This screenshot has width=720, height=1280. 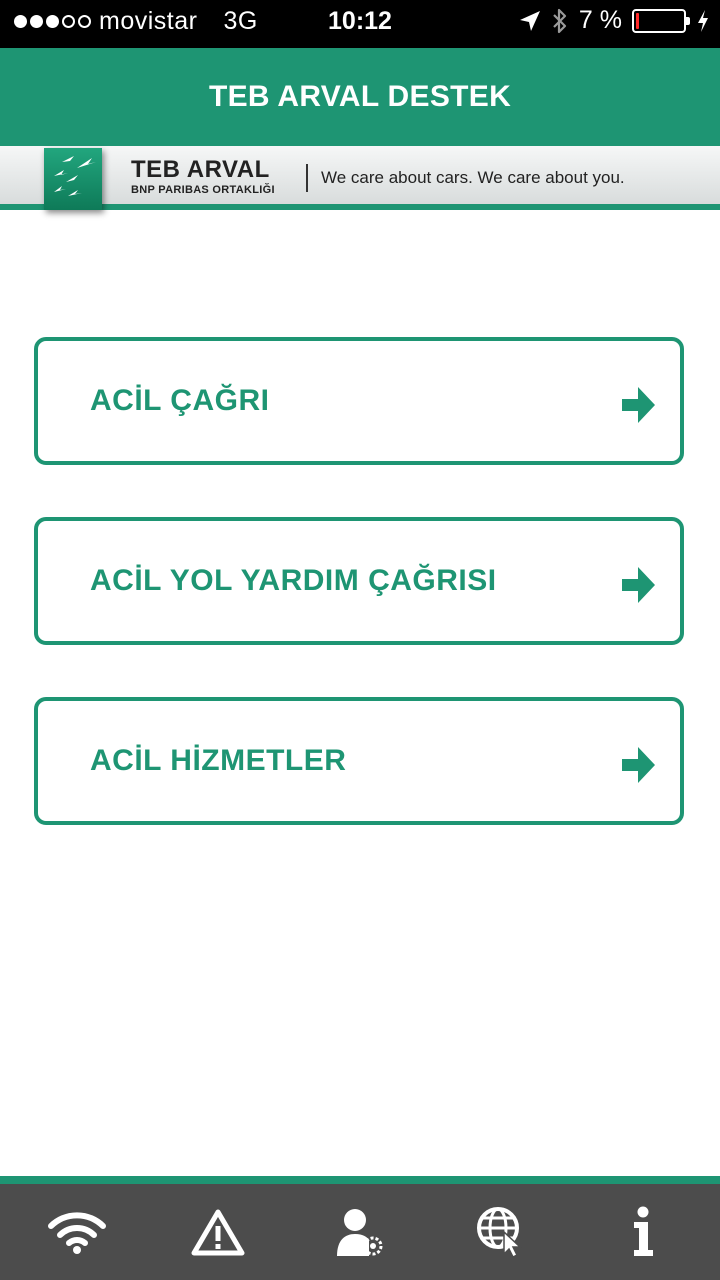 What do you see at coordinates (240, 21) in the screenshot?
I see `network-type: 3G` at bounding box center [240, 21].